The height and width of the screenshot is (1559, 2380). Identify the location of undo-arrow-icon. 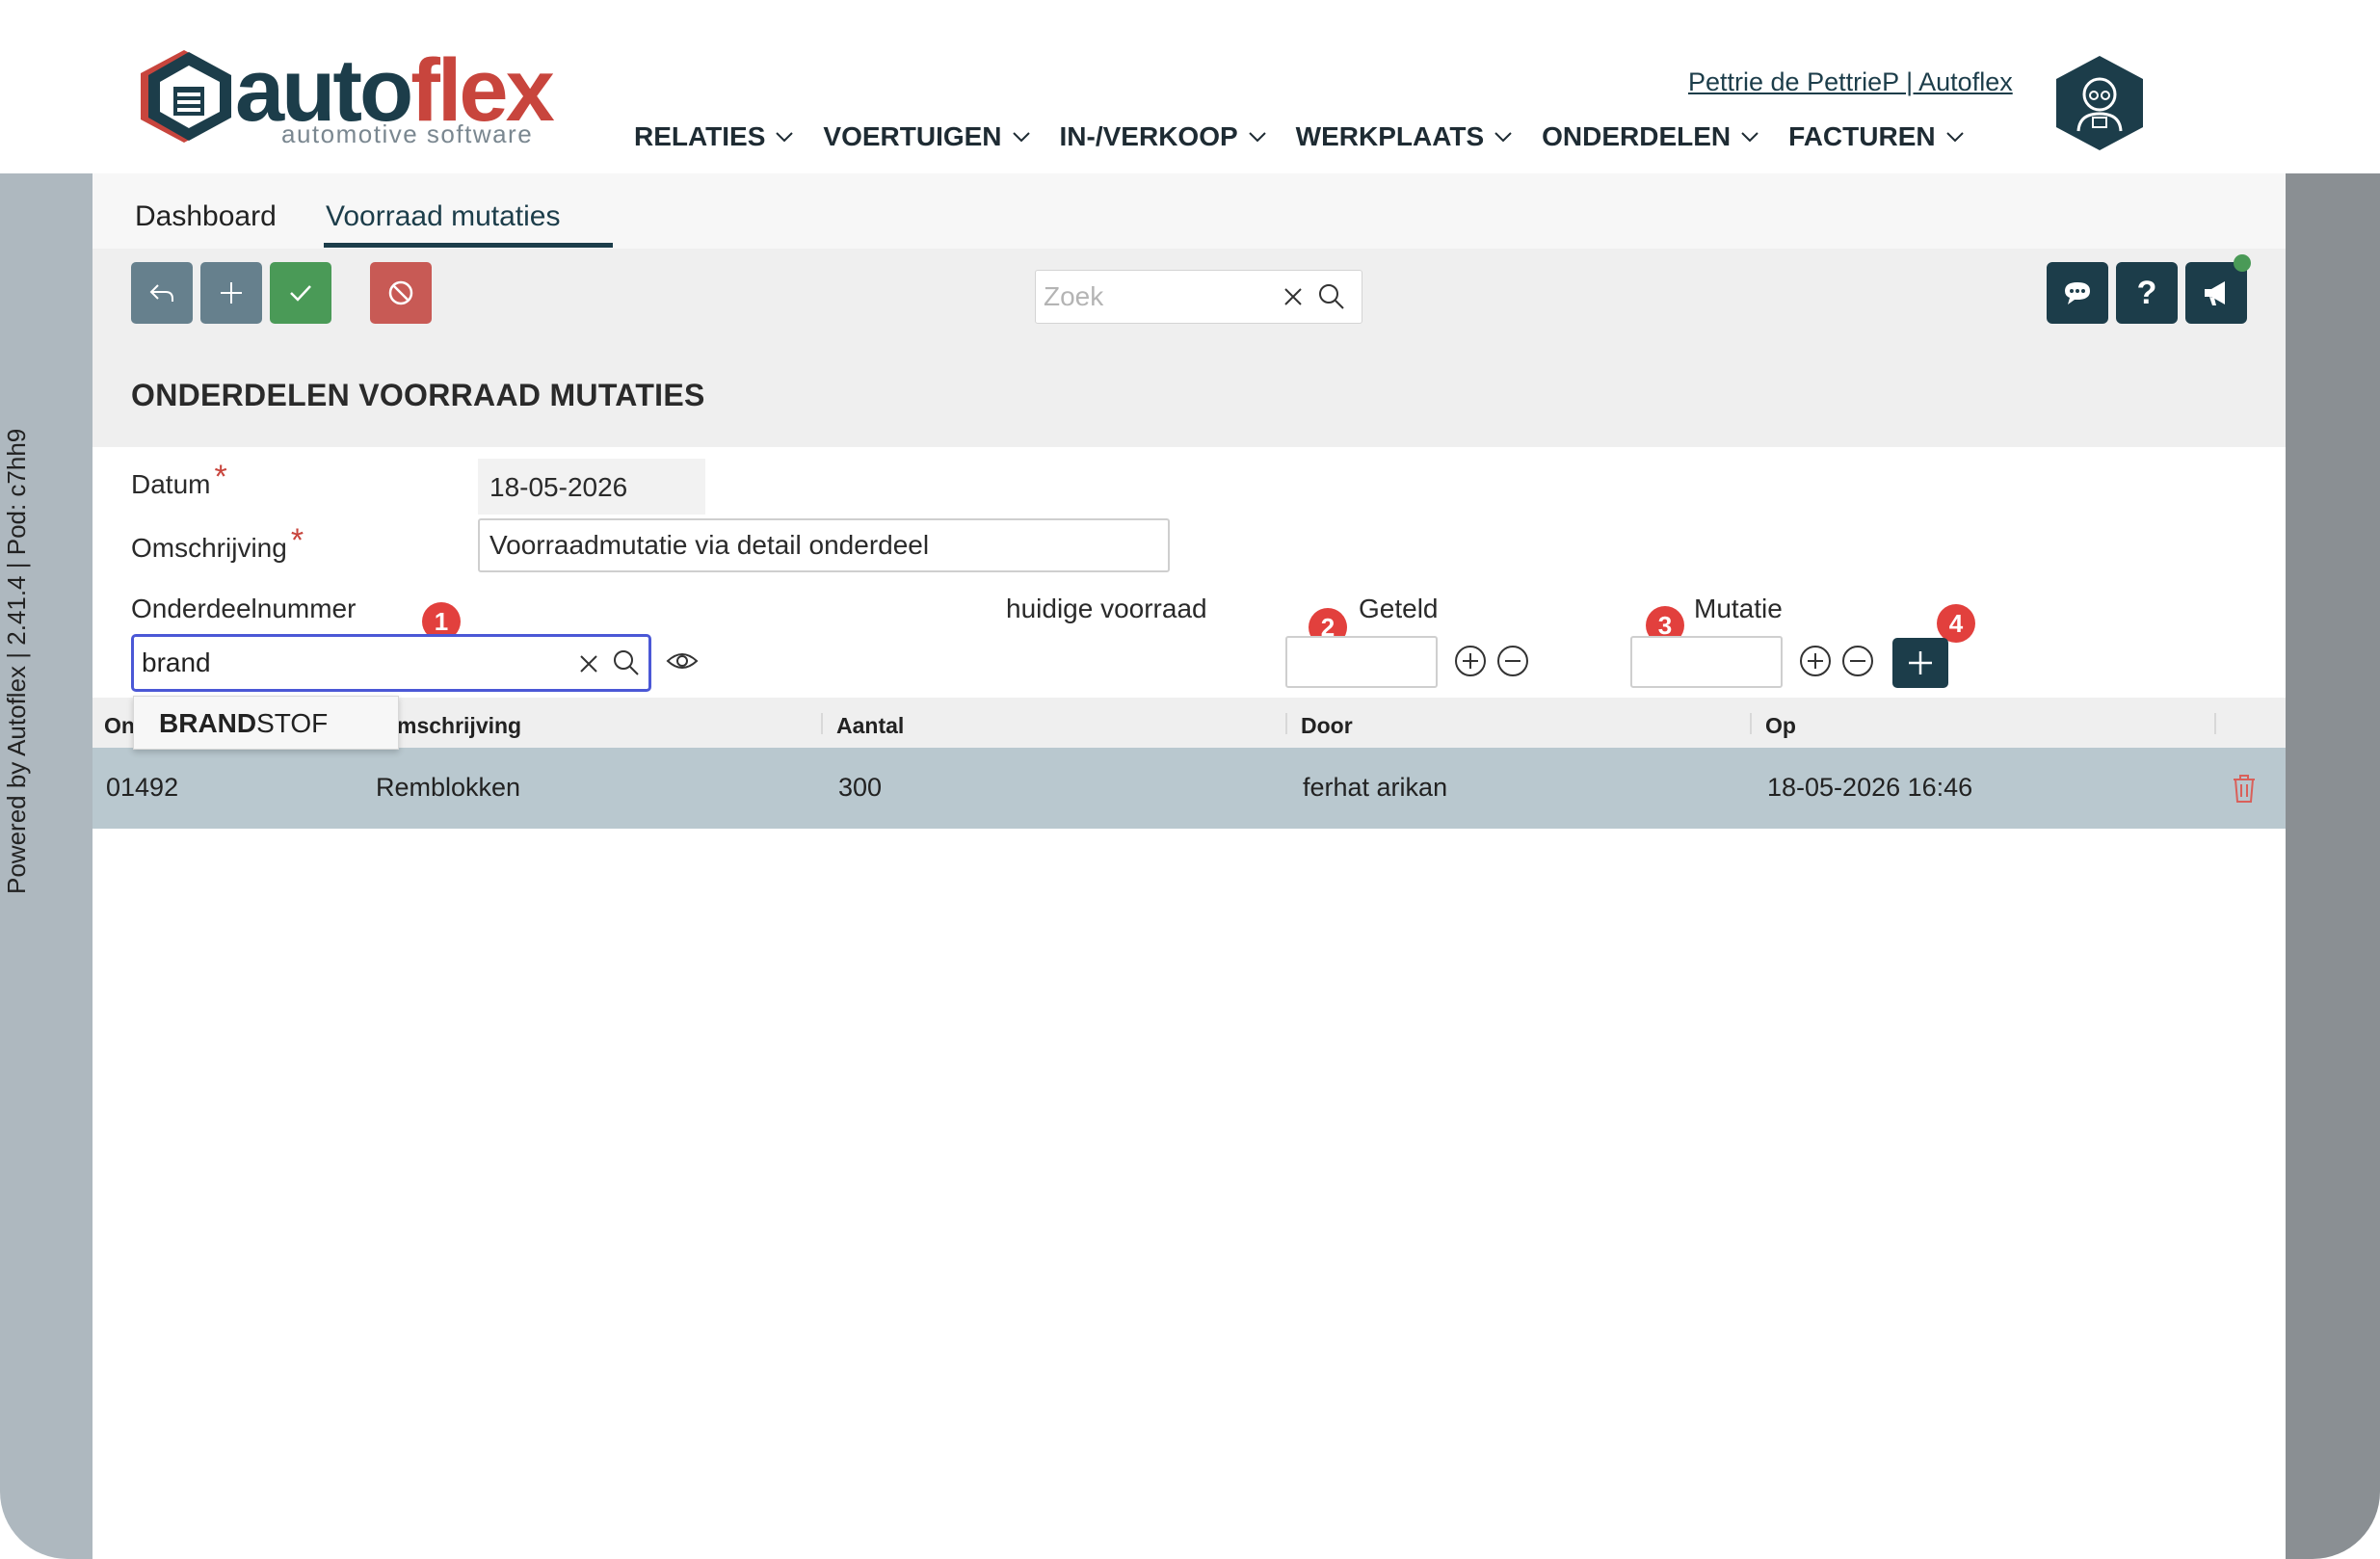
(161, 293).